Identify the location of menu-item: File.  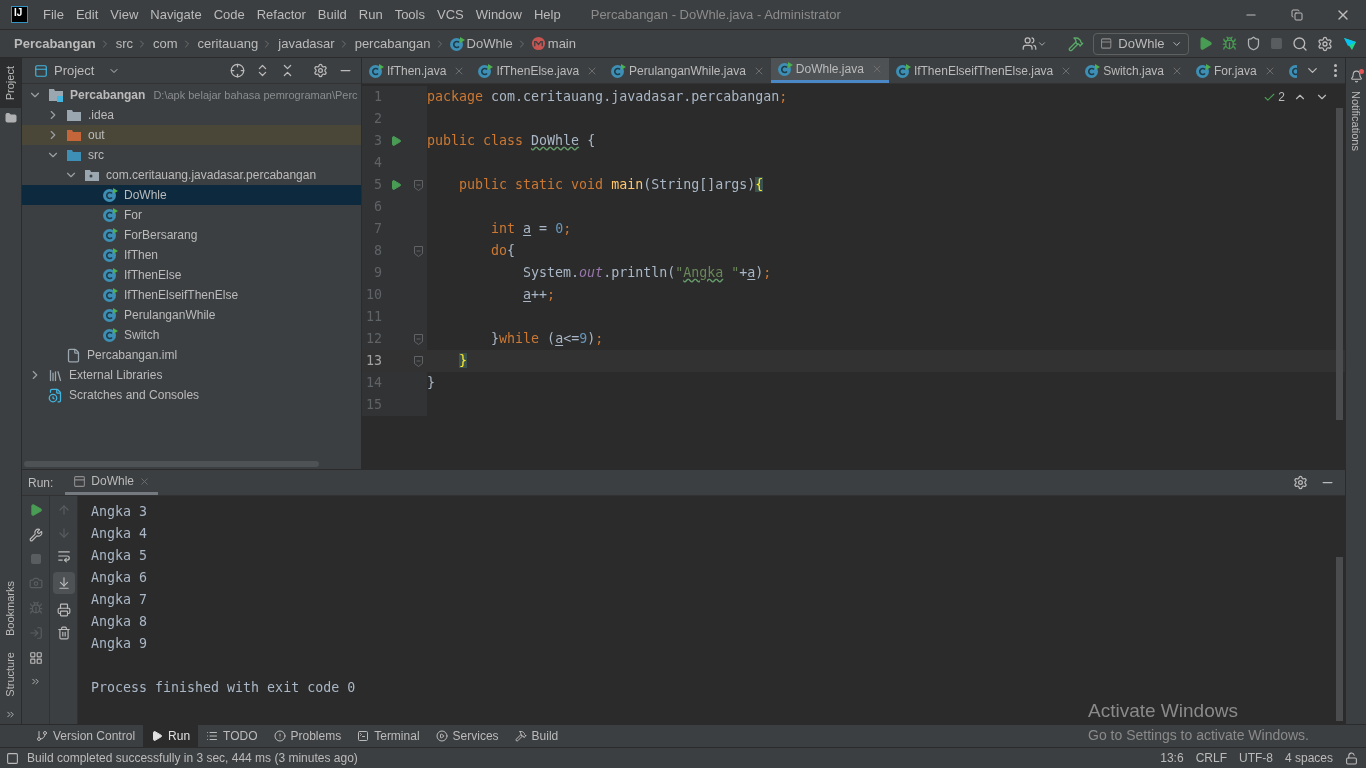
(53, 14).